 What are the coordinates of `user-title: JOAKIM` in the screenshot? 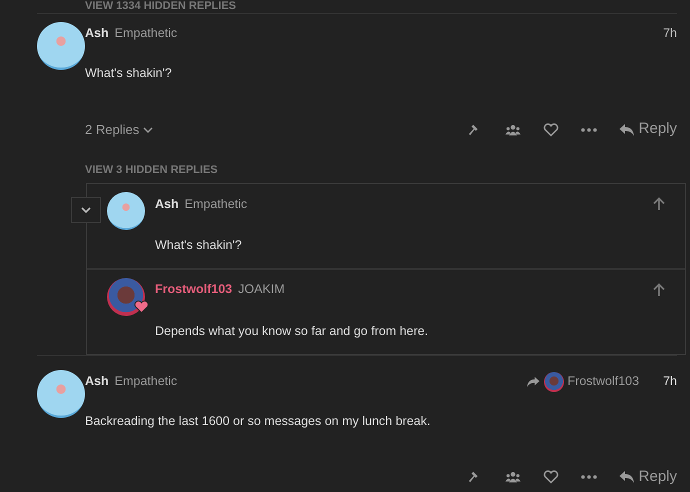 It's located at (261, 290).